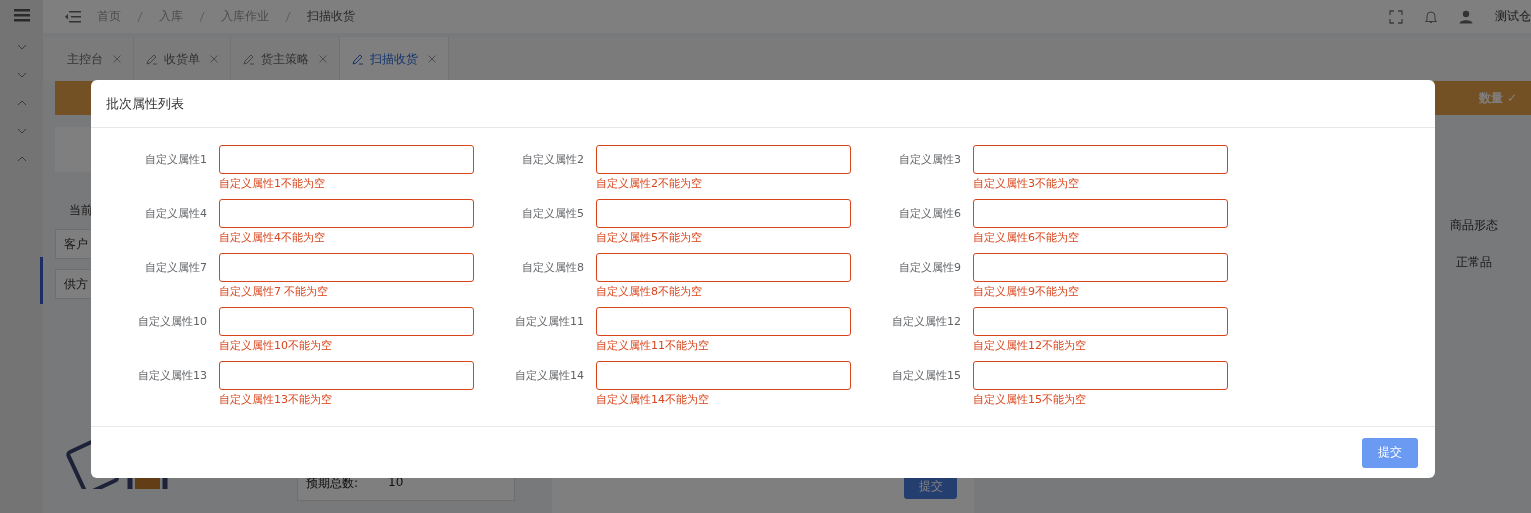  I want to click on error-message: 自定义属性14不能为空, so click(653, 400).